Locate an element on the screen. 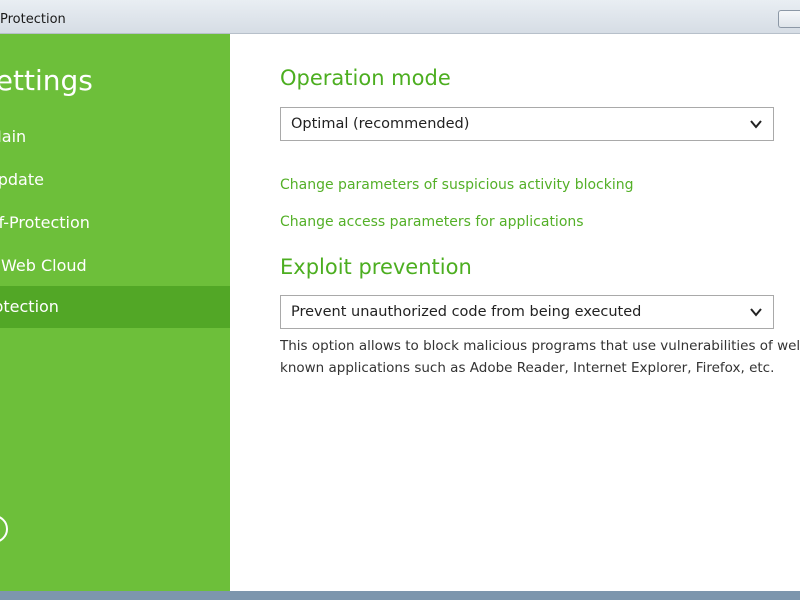 The height and width of the screenshot is (600, 800). operation-mode-select: Optimal (recommended) is located at coordinates (527, 124).